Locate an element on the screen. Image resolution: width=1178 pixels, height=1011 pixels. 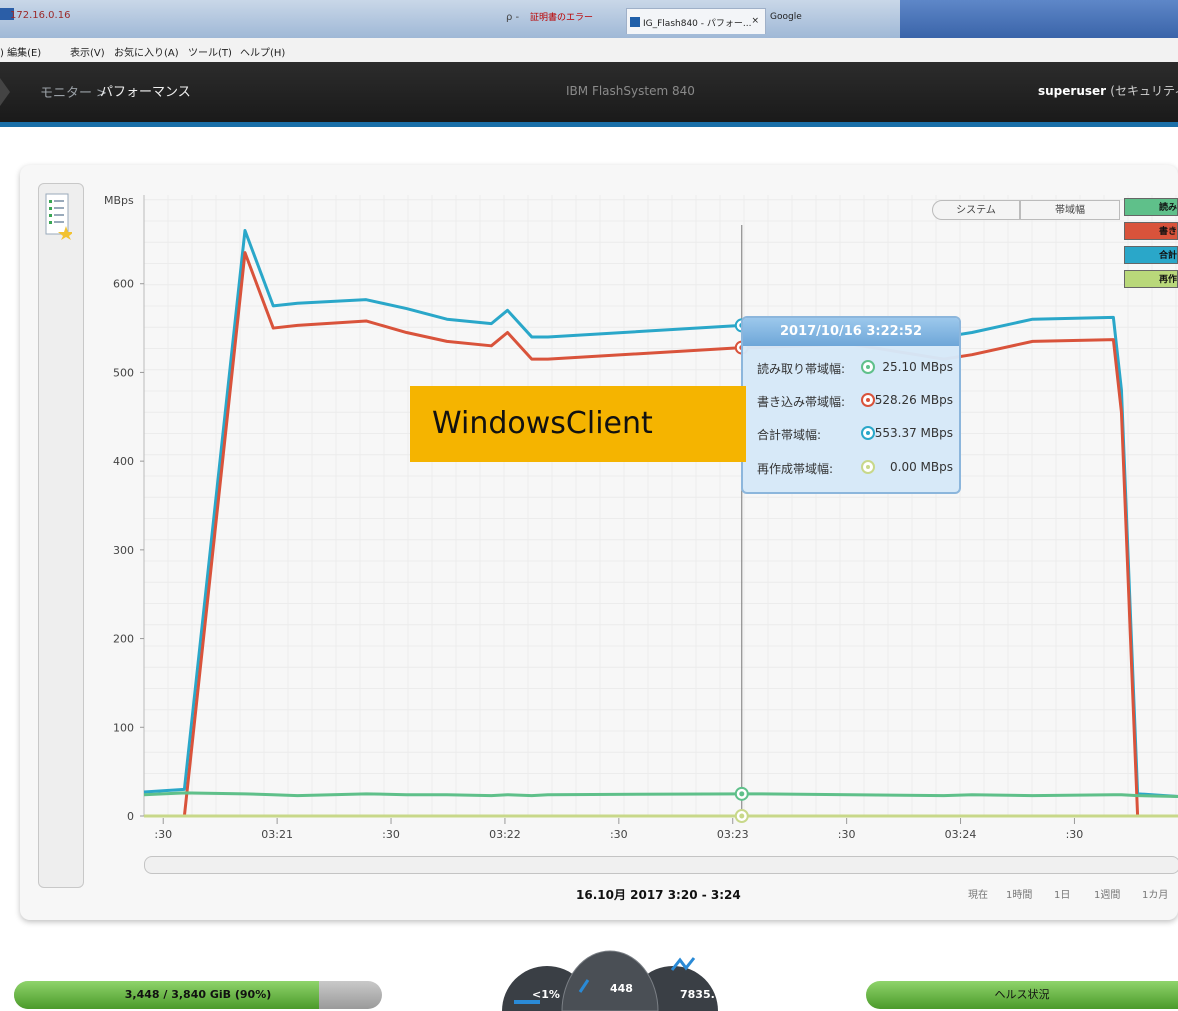
x-tick-label: 03:24 is located at coordinates (961, 834).